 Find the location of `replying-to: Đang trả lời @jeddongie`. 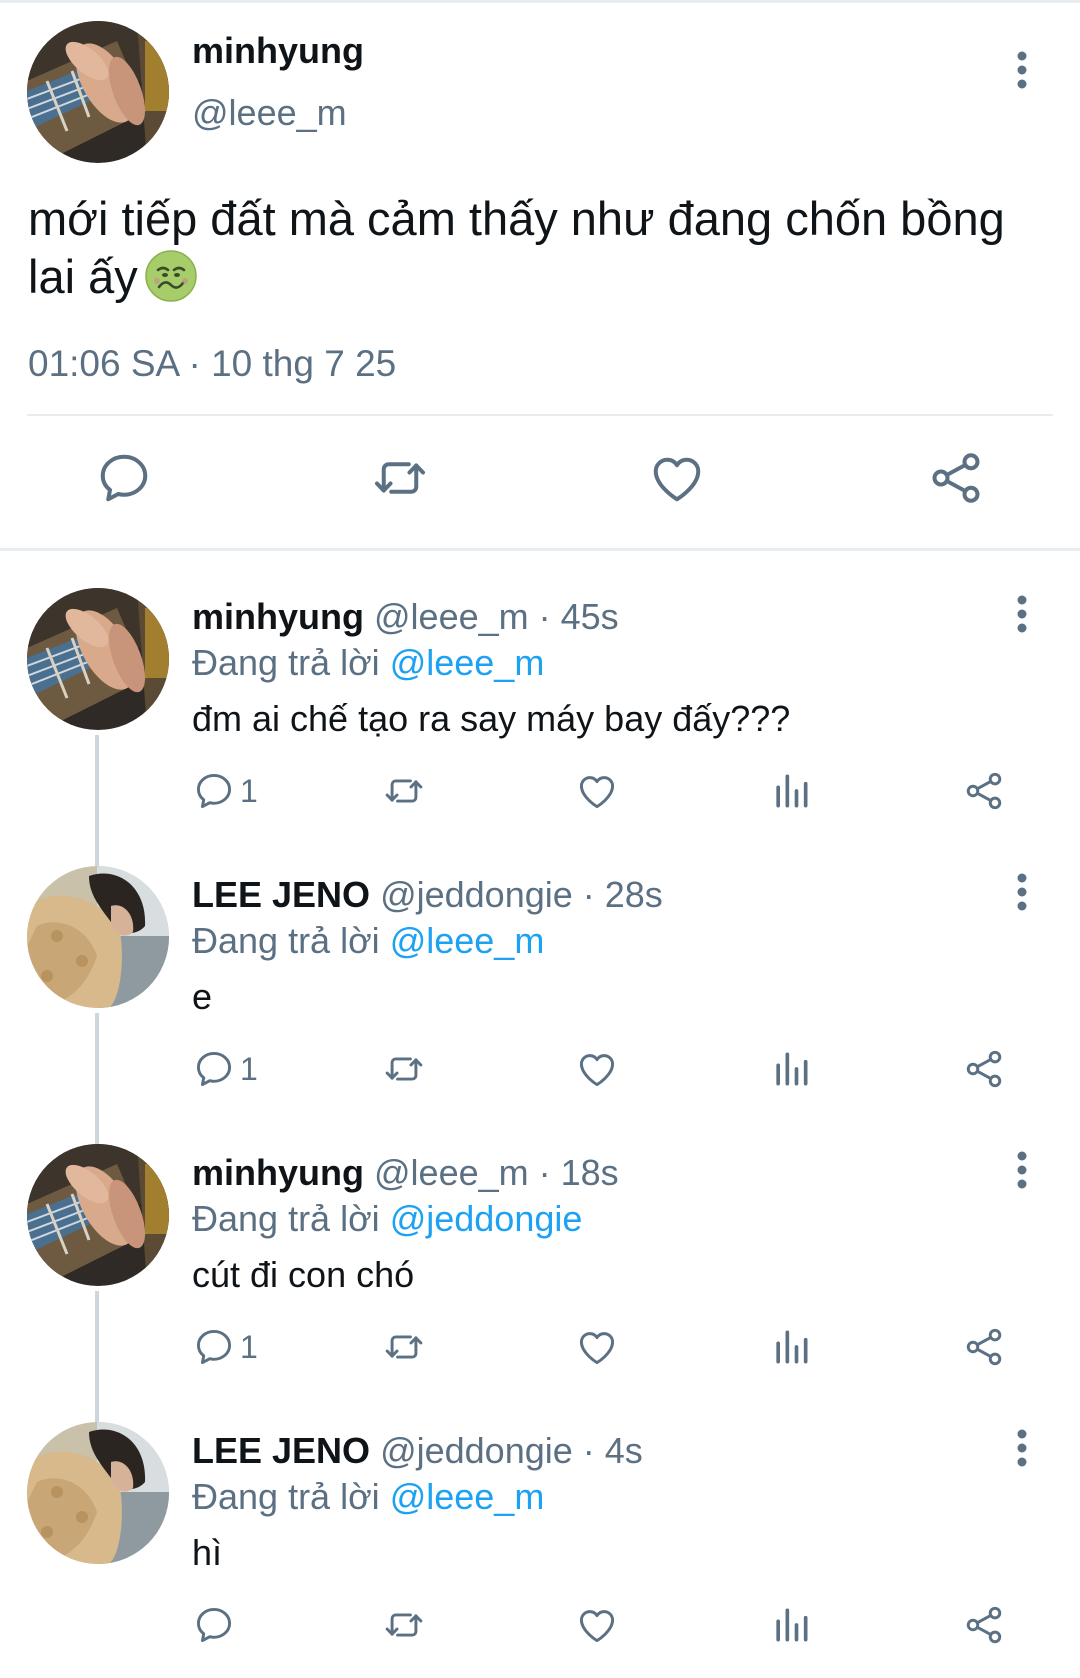

replying-to: Đang trả lời @jeddongie is located at coordinates (387, 1219).